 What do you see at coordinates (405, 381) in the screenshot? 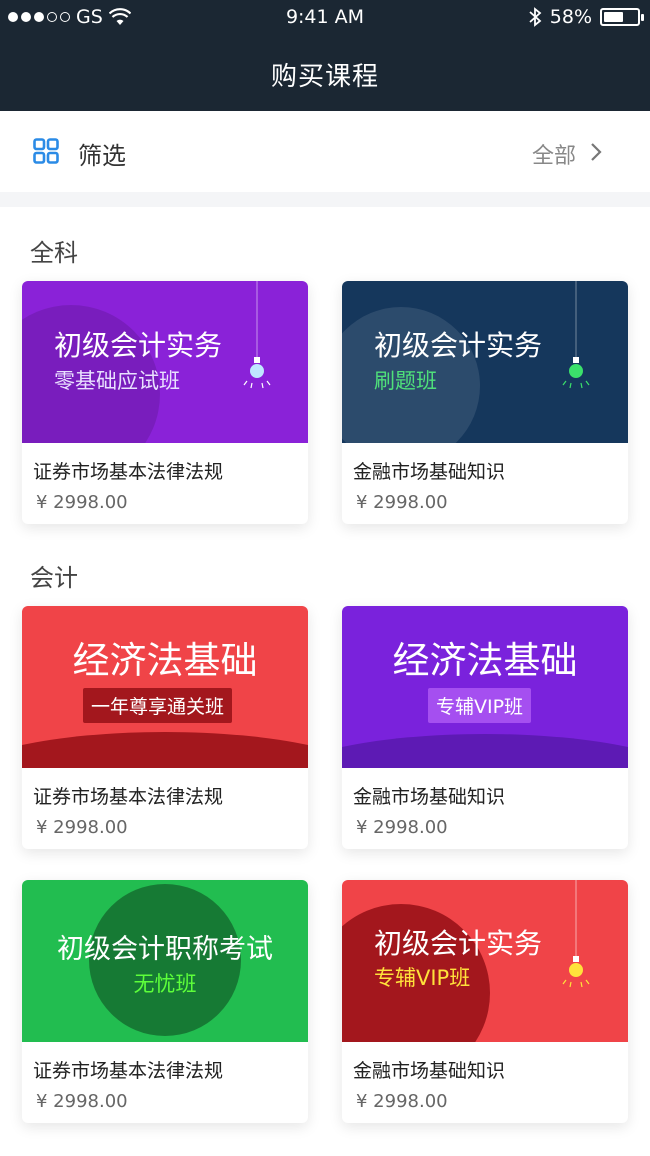
I see `banner-subtitle: 刷题班` at bounding box center [405, 381].